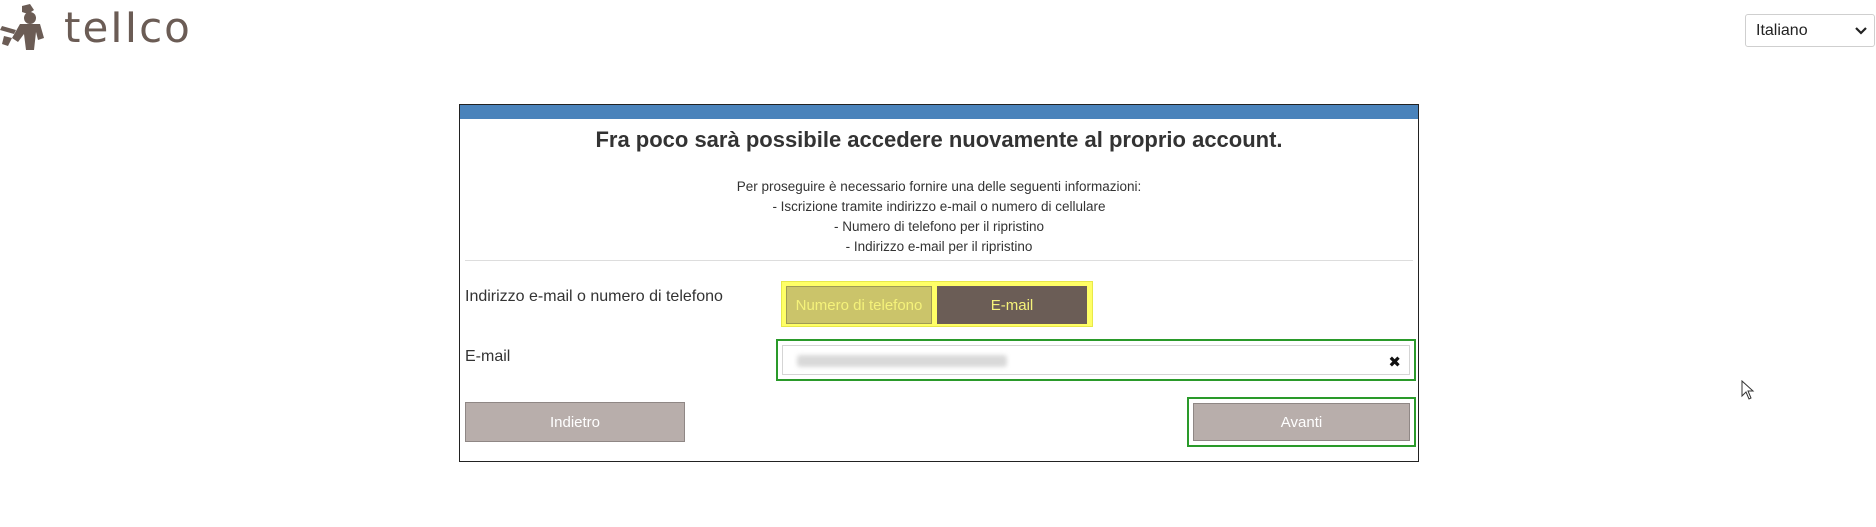 The image size is (1876, 527). I want to click on divider, so click(939, 260).